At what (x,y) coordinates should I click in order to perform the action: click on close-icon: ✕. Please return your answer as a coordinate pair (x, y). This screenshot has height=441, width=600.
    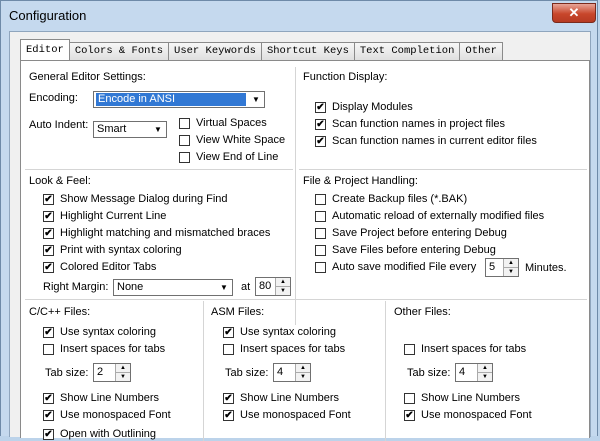
    Looking at the image, I should click on (574, 12).